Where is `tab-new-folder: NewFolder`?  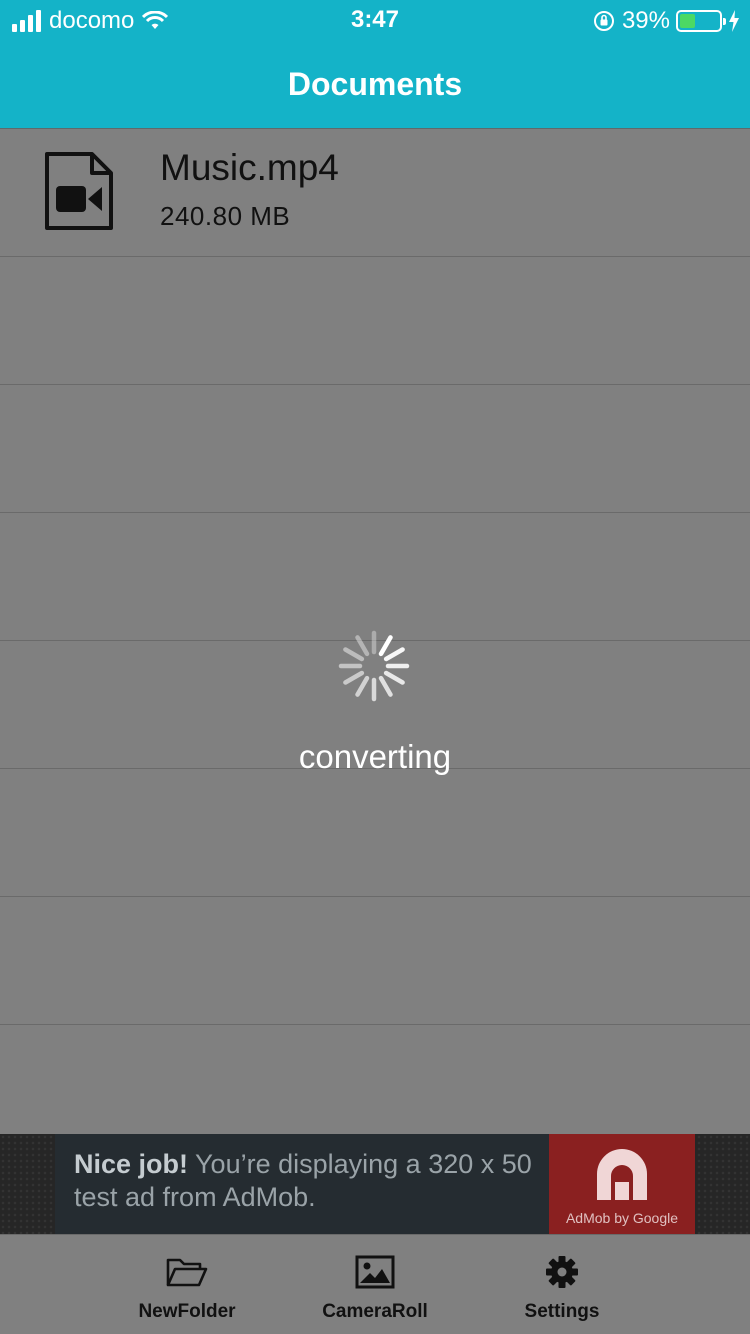 tab-new-folder: NewFolder is located at coordinates (187, 1284).